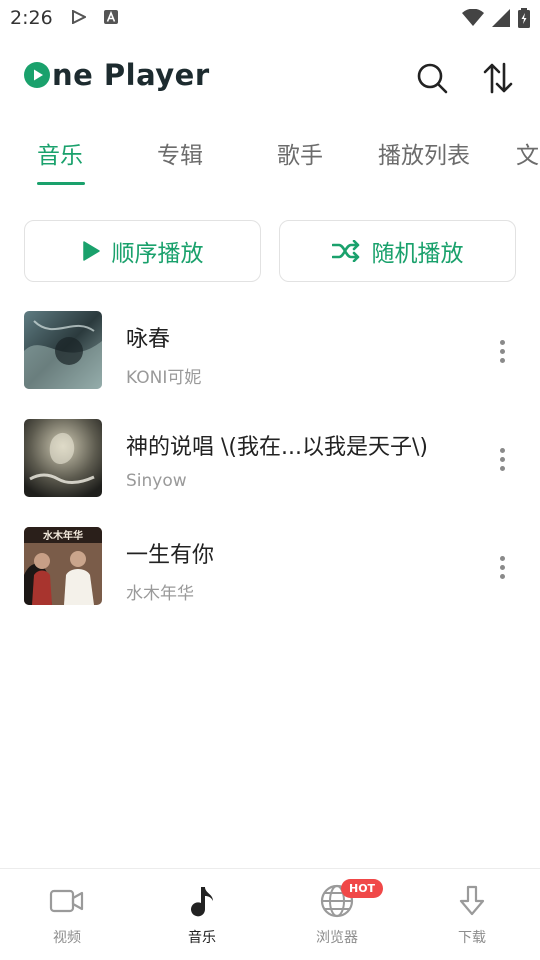  What do you see at coordinates (91, 251) in the screenshot?
I see `play-icon` at bounding box center [91, 251].